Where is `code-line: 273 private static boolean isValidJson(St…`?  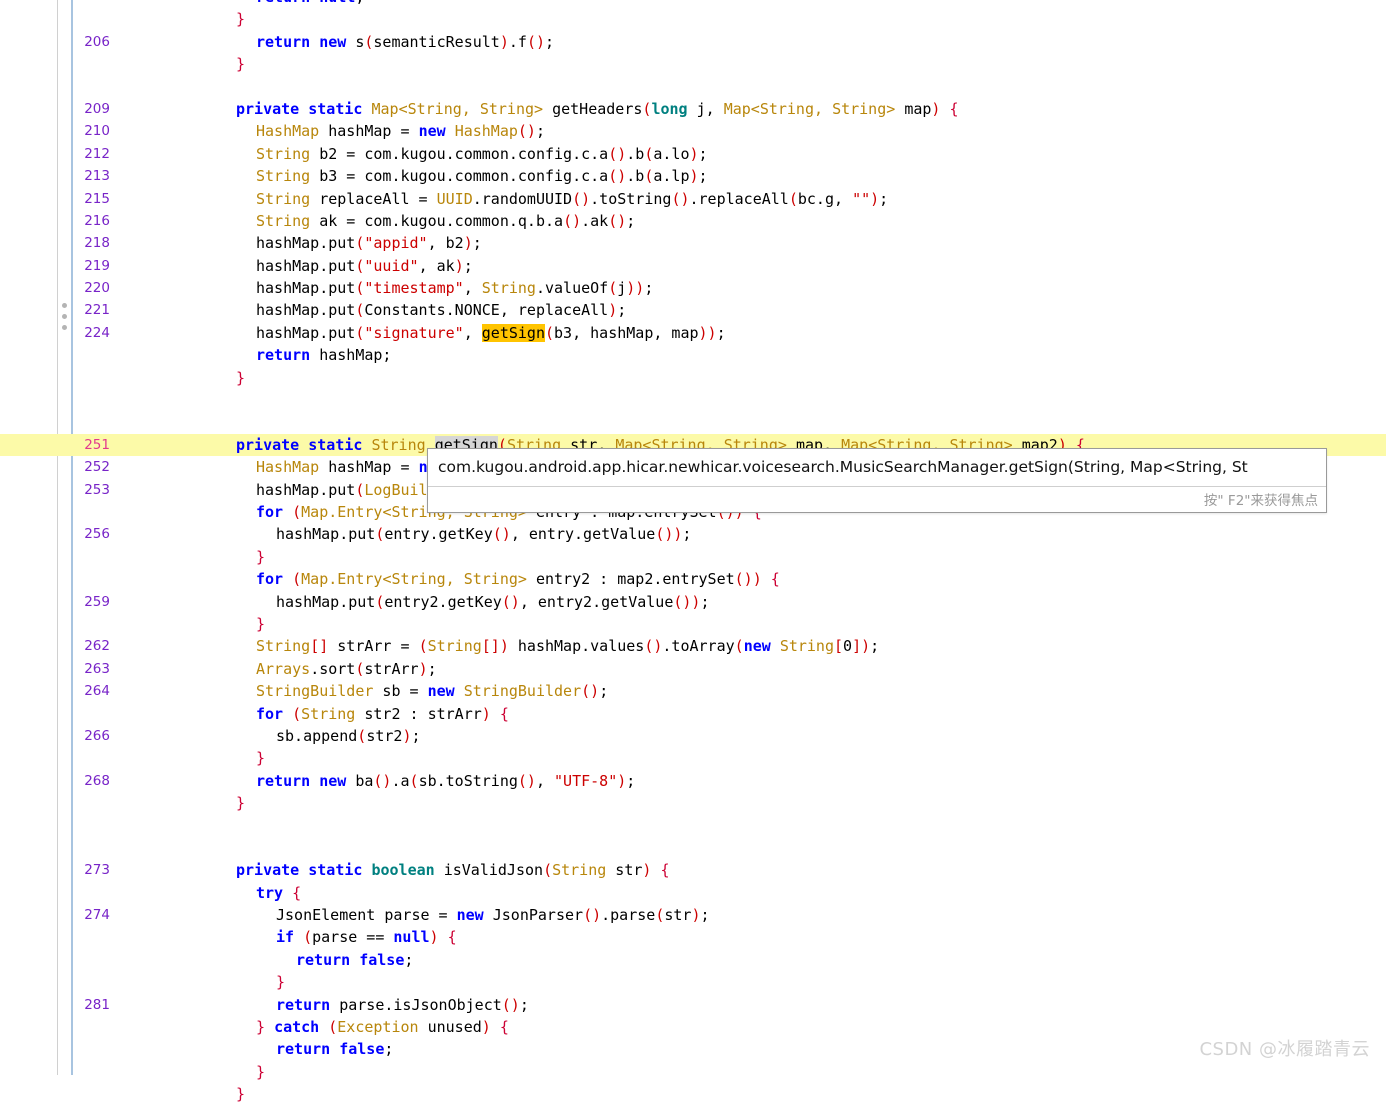
code-line: 273 private static boolean isValidJson(St… is located at coordinates (693, 870).